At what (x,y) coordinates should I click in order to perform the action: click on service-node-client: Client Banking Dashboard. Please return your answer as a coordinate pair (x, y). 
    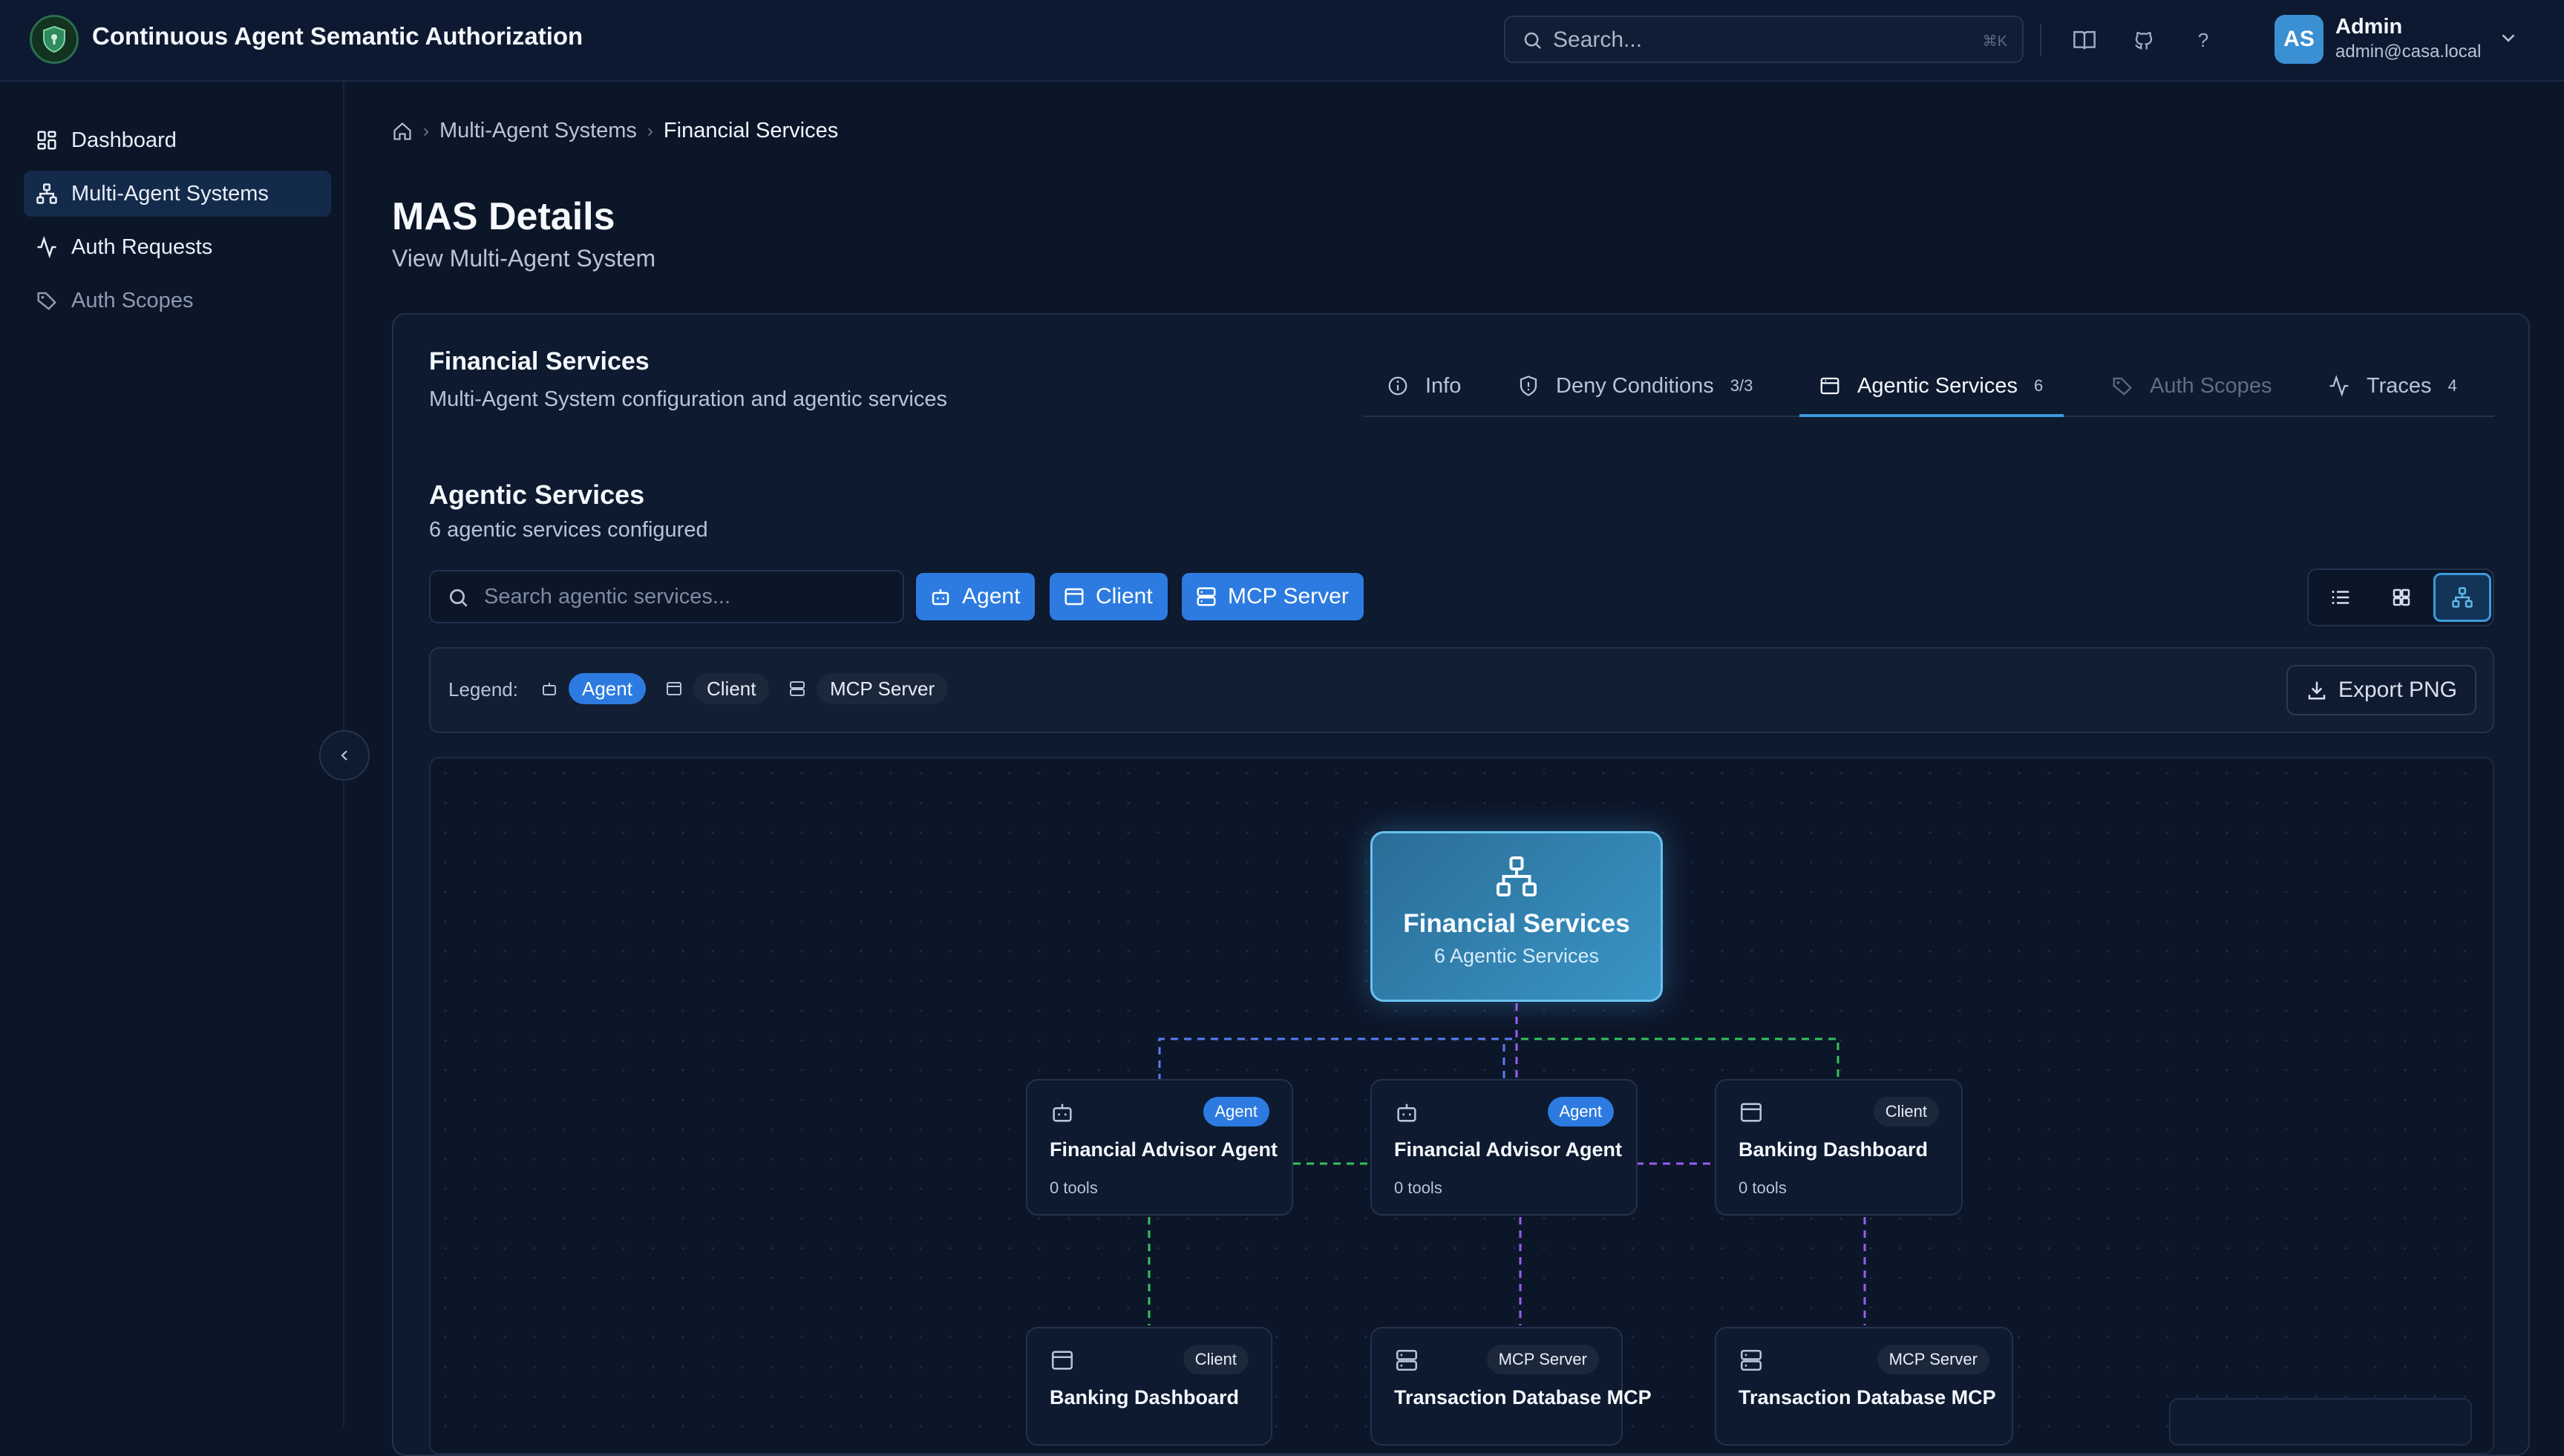
    Looking at the image, I should click on (1149, 1387).